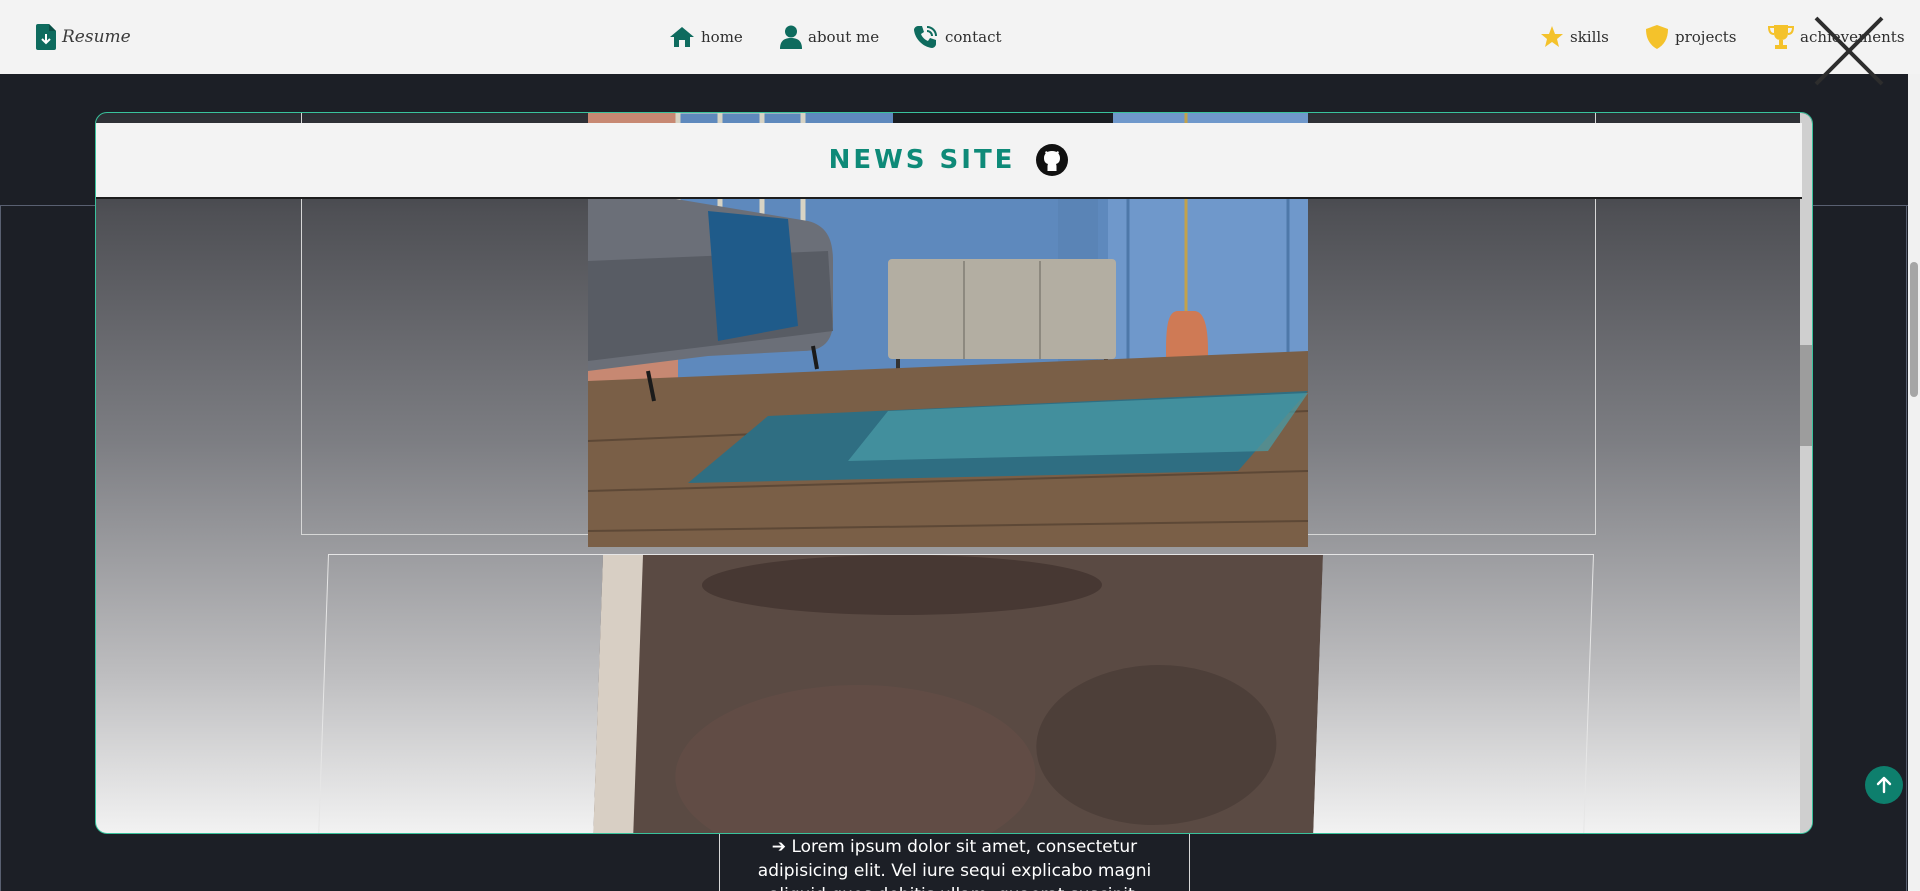  I want to click on phone-icon, so click(925, 37).